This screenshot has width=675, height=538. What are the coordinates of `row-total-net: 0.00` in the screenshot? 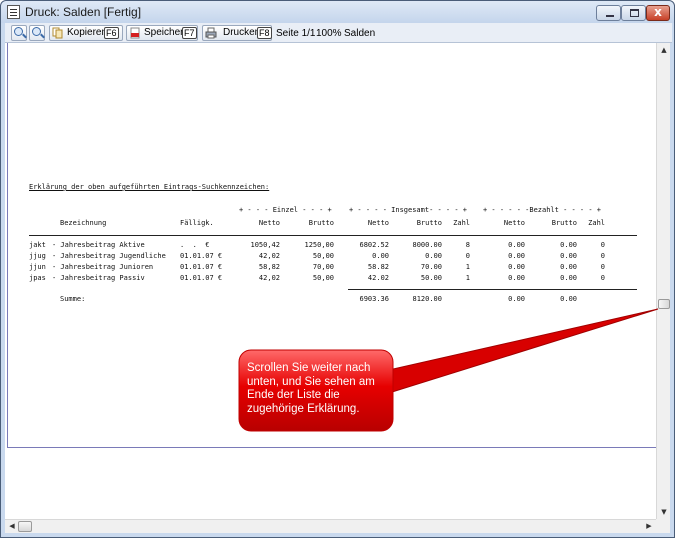 It's located at (380, 256).